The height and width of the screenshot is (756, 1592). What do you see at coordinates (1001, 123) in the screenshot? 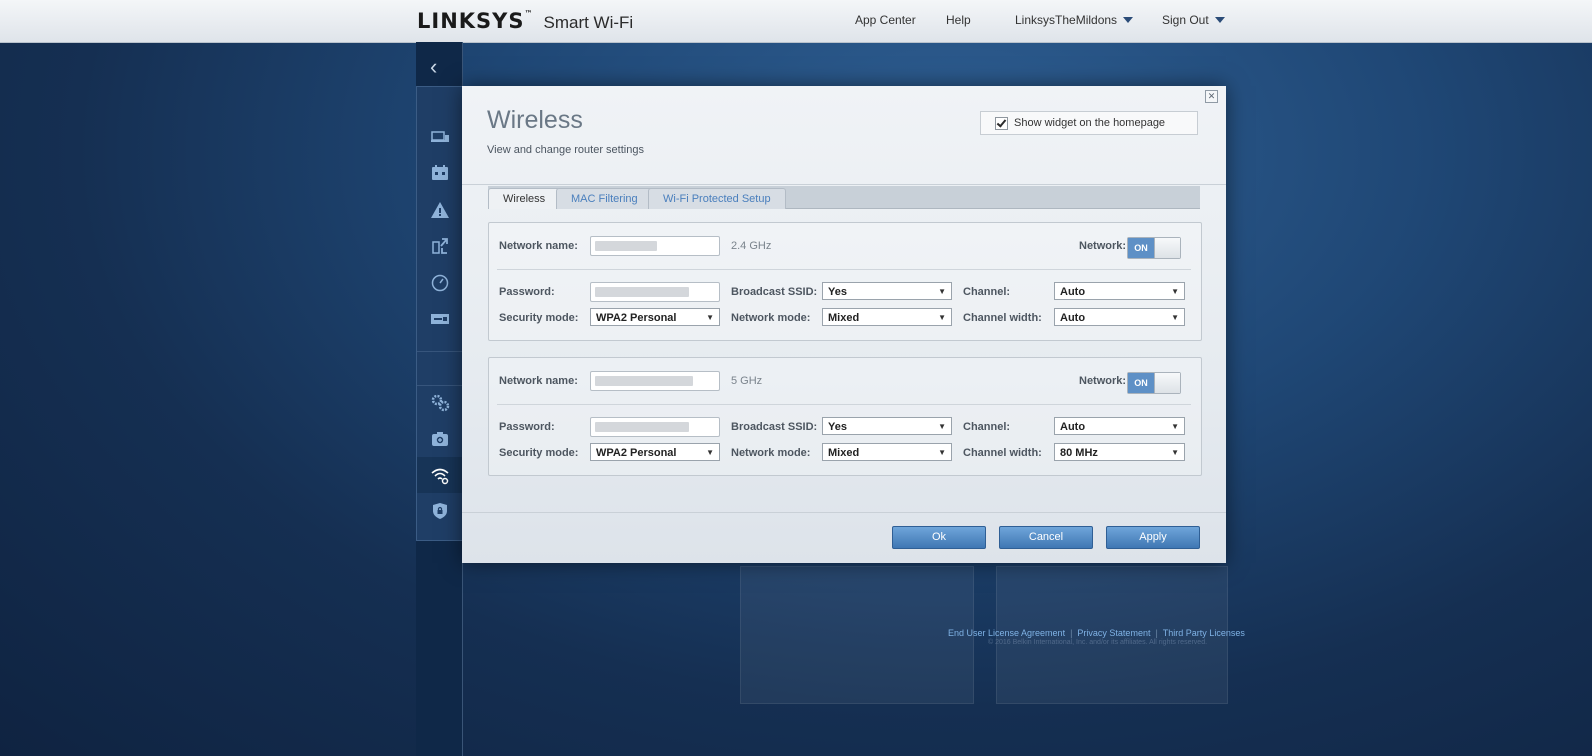
I see `show-widget-checkbox` at bounding box center [1001, 123].